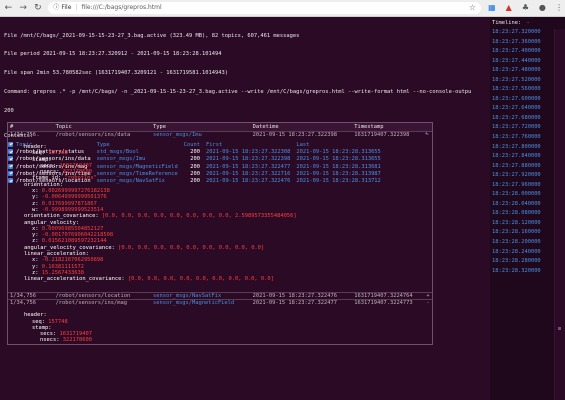 The height and width of the screenshot is (400, 565). Describe the element at coordinates (75, 191) in the screenshot. I see `yaml-value: 0.0026999997276182138` at that location.